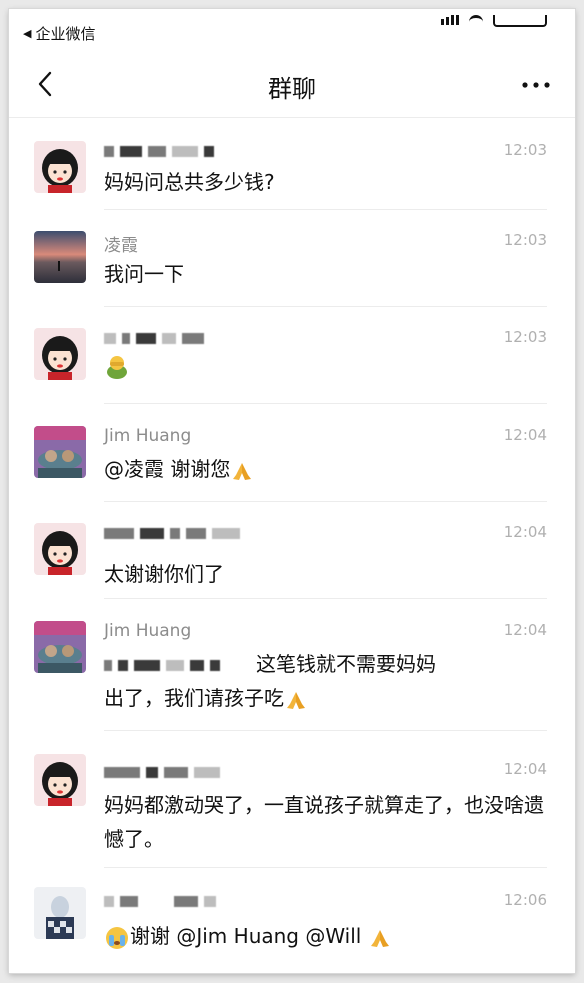 The height and width of the screenshot is (983, 584). Describe the element at coordinates (121, 246) in the screenshot. I see `sender-name: 凌霞` at that location.